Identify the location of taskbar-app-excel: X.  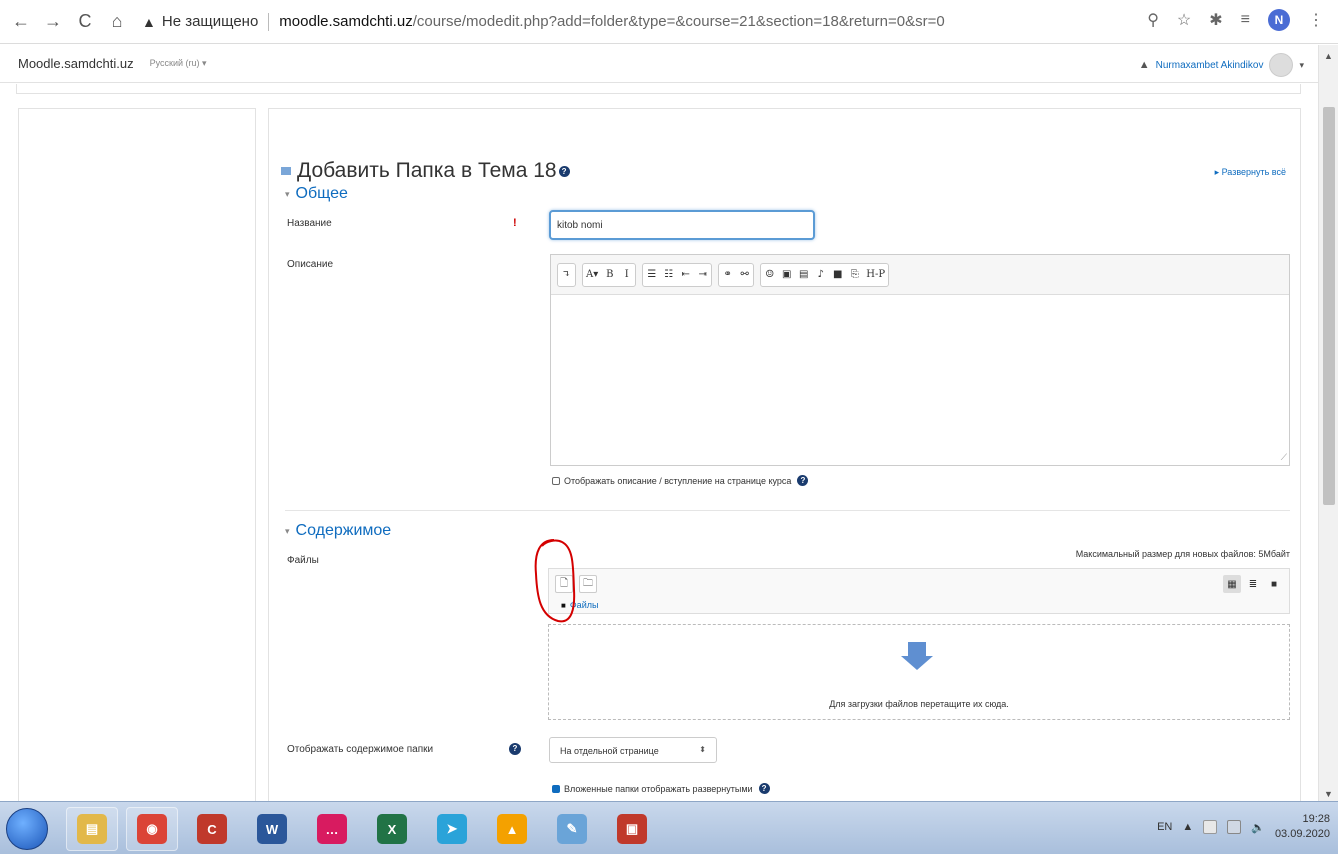
(392, 829).